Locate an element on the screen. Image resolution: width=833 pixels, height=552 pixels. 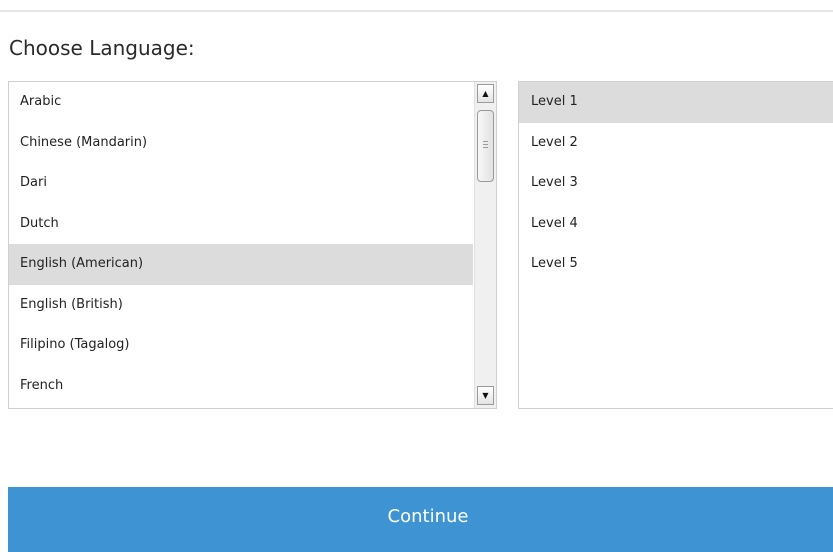
language-item-dari: Dari is located at coordinates (241, 183).